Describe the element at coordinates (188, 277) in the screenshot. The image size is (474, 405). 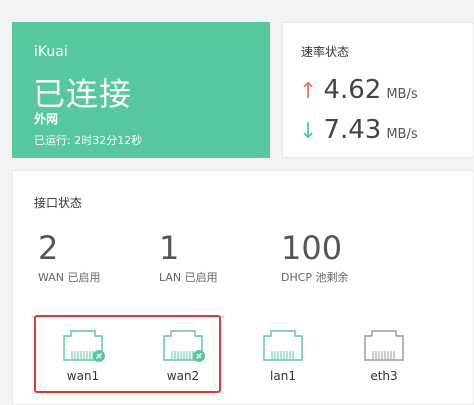
I see `lan-enabled-label: LAN 已启用` at that location.